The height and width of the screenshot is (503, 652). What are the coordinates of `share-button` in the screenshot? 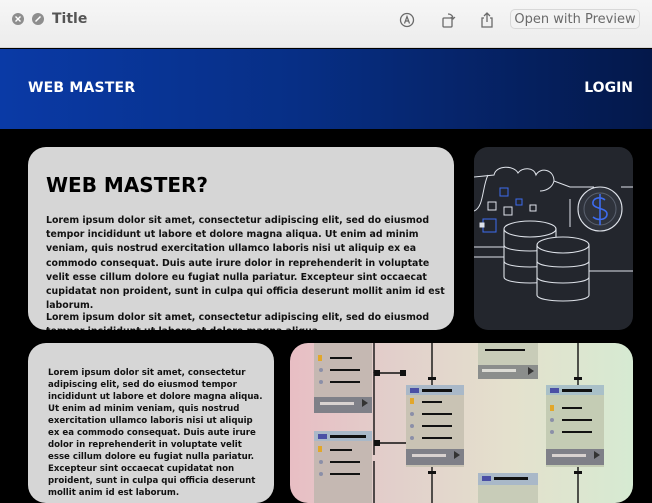 It's located at (487, 20).